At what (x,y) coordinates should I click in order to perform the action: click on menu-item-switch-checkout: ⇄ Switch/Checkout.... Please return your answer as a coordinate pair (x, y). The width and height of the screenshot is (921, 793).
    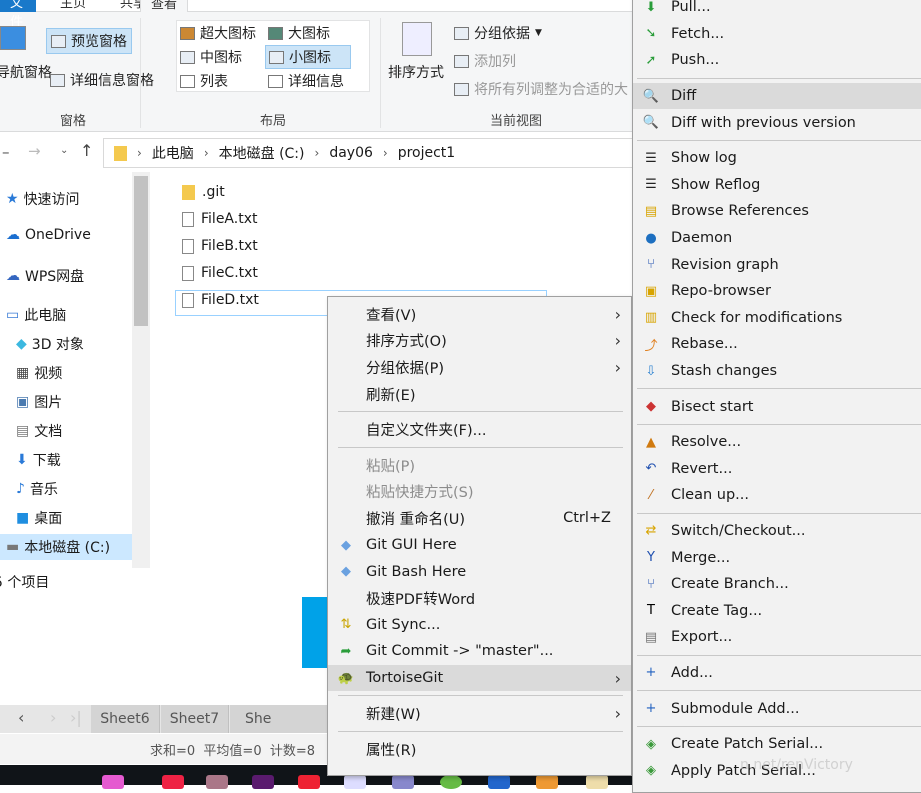
    Looking at the image, I should click on (777, 531).